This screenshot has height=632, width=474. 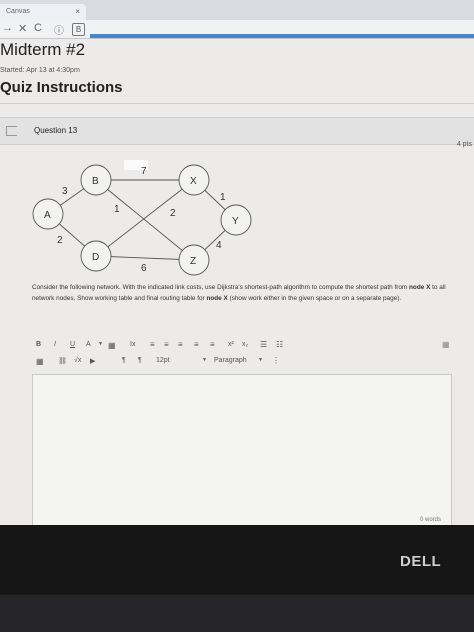 What do you see at coordinates (112, 345) in the screenshot?
I see `highlight-button: ▦` at bounding box center [112, 345].